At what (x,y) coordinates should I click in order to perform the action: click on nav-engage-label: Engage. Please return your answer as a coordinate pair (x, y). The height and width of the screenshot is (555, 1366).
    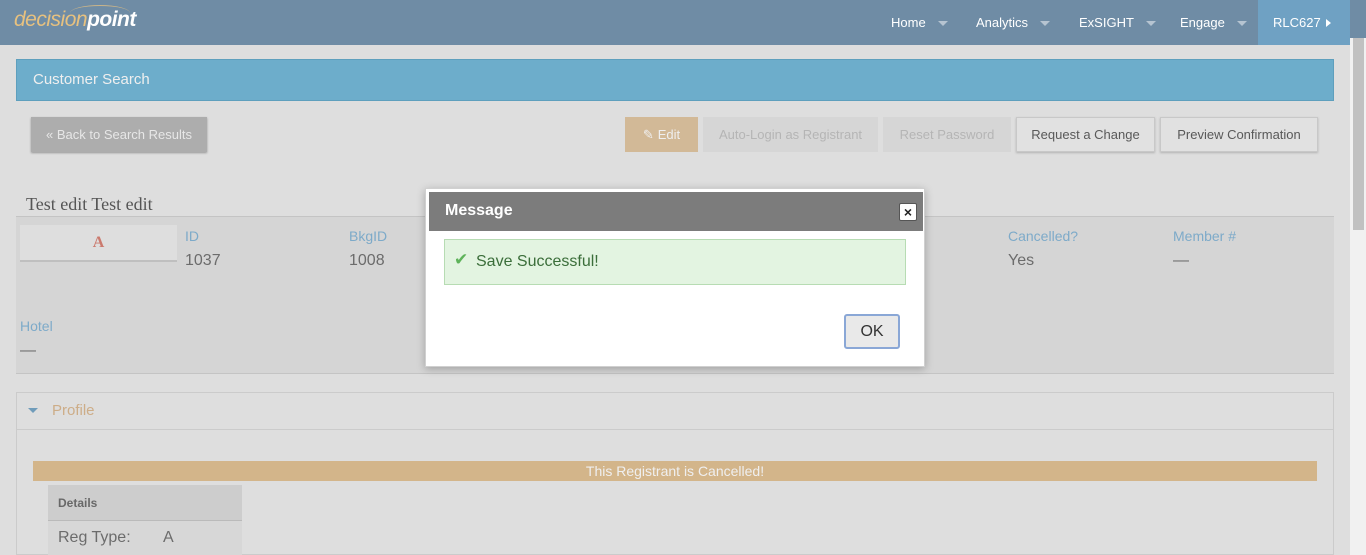
    Looking at the image, I should click on (1202, 22).